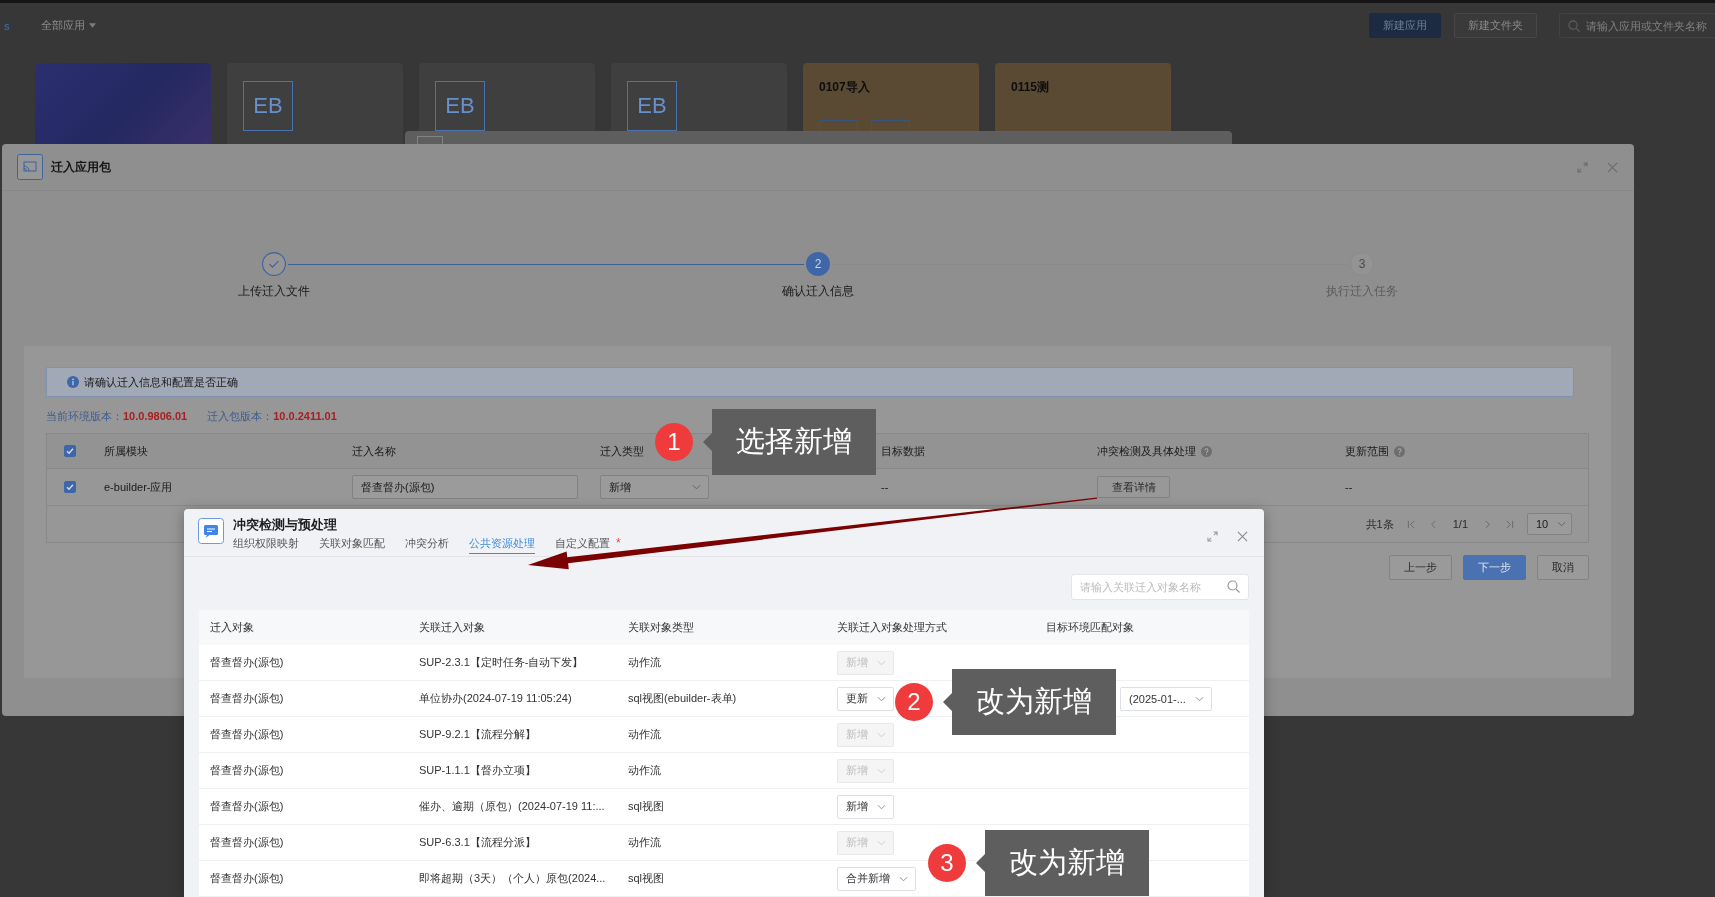 Image resolution: width=1715 pixels, height=897 pixels. What do you see at coordinates (305, 416) in the screenshot?
I see `version-number: 10.0.2411.01` at bounding box center [305, 416].